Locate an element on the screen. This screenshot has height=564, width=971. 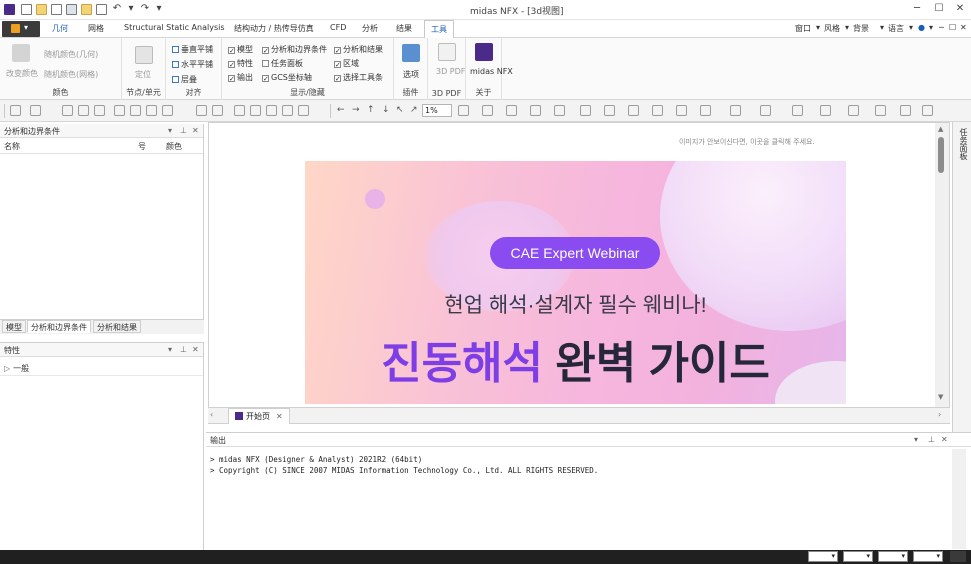
mesh-display-icon is located at coordinates (535, 110).